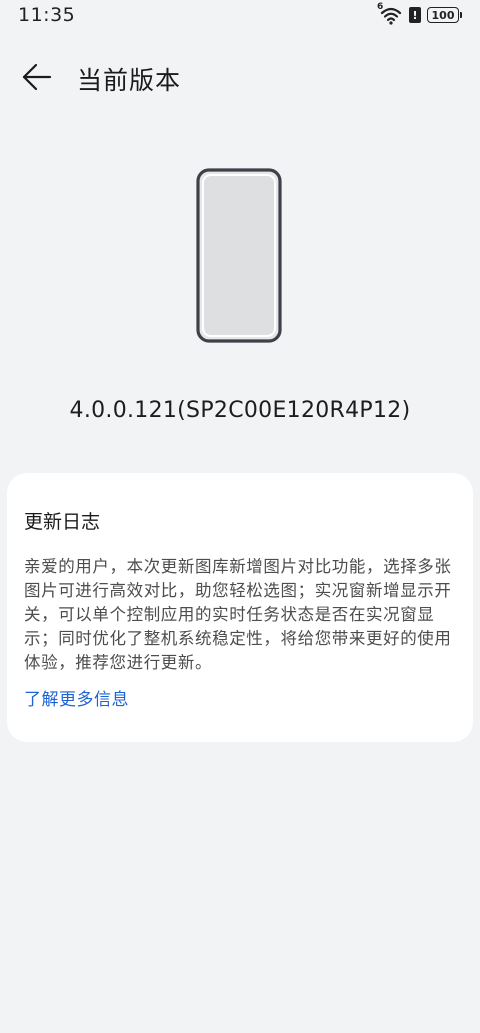  I want to click on page-title: 当前版本, so click(129, 80).